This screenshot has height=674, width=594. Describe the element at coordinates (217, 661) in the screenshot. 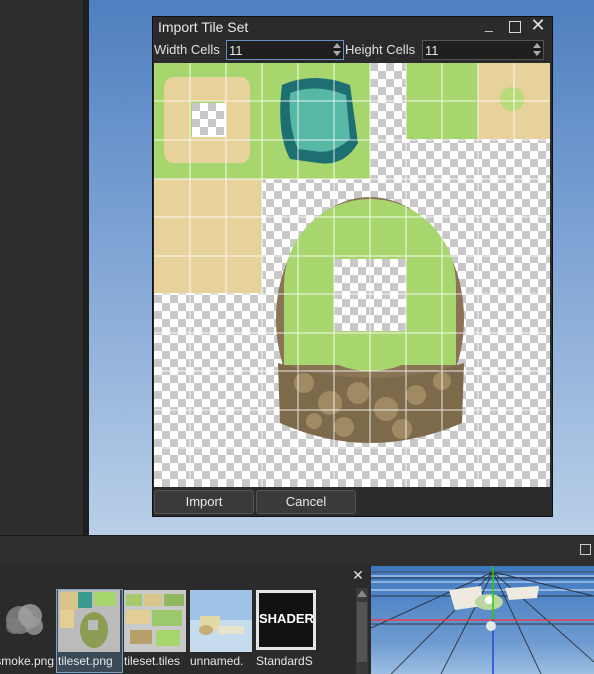

I see `asset-label: unnamed.` at that location.